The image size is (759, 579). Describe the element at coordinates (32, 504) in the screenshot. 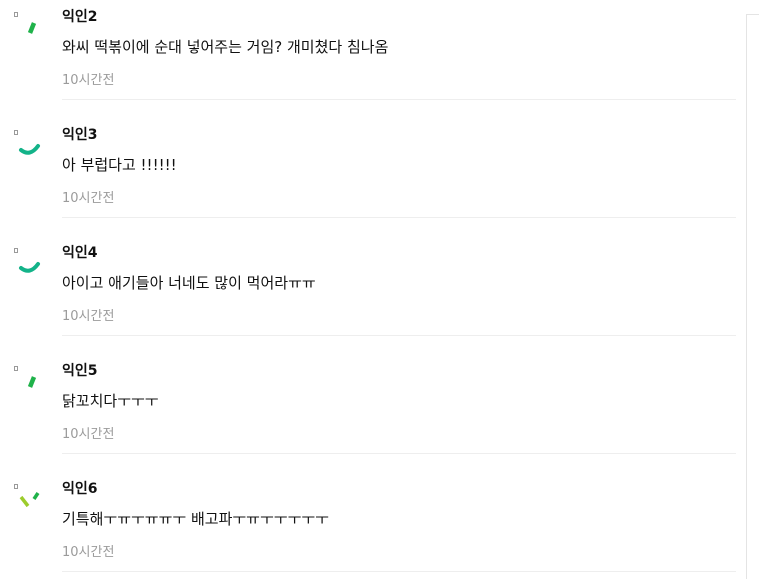

I see `lime-check-icon` at that location.